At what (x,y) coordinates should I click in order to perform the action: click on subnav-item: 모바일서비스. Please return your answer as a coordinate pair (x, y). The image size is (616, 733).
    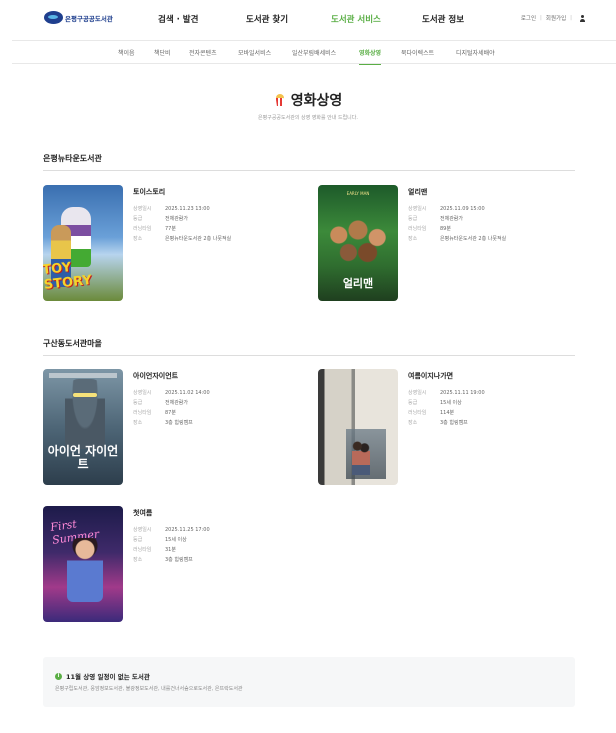
    Looking at the image, I should click on (254, 52).